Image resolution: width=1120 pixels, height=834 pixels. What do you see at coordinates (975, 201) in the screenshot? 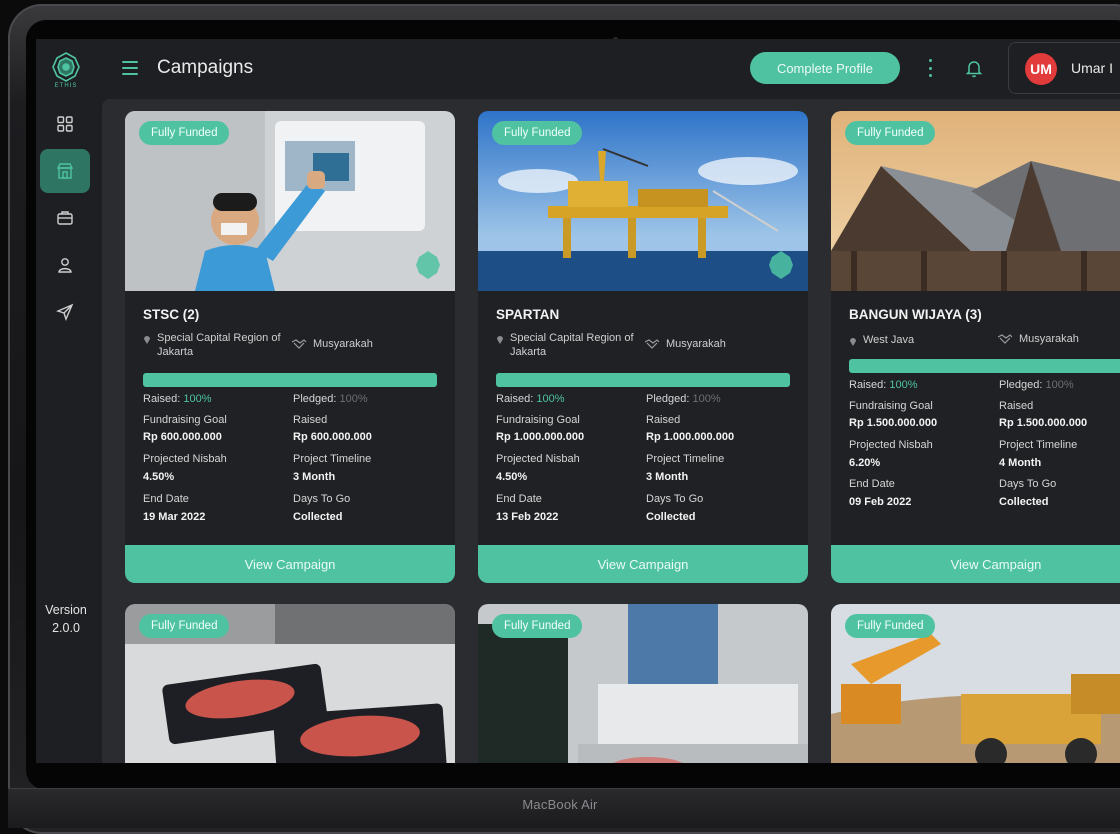
I see `campaign-image-roof-construction: Fully Funded` at bounding box center [975, 201].